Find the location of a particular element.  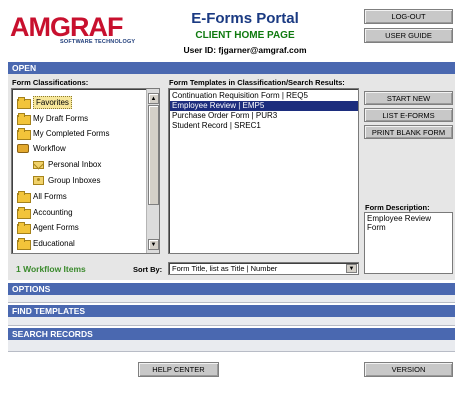

form-description-label: Form Description: is located at coordinates (397, 207).